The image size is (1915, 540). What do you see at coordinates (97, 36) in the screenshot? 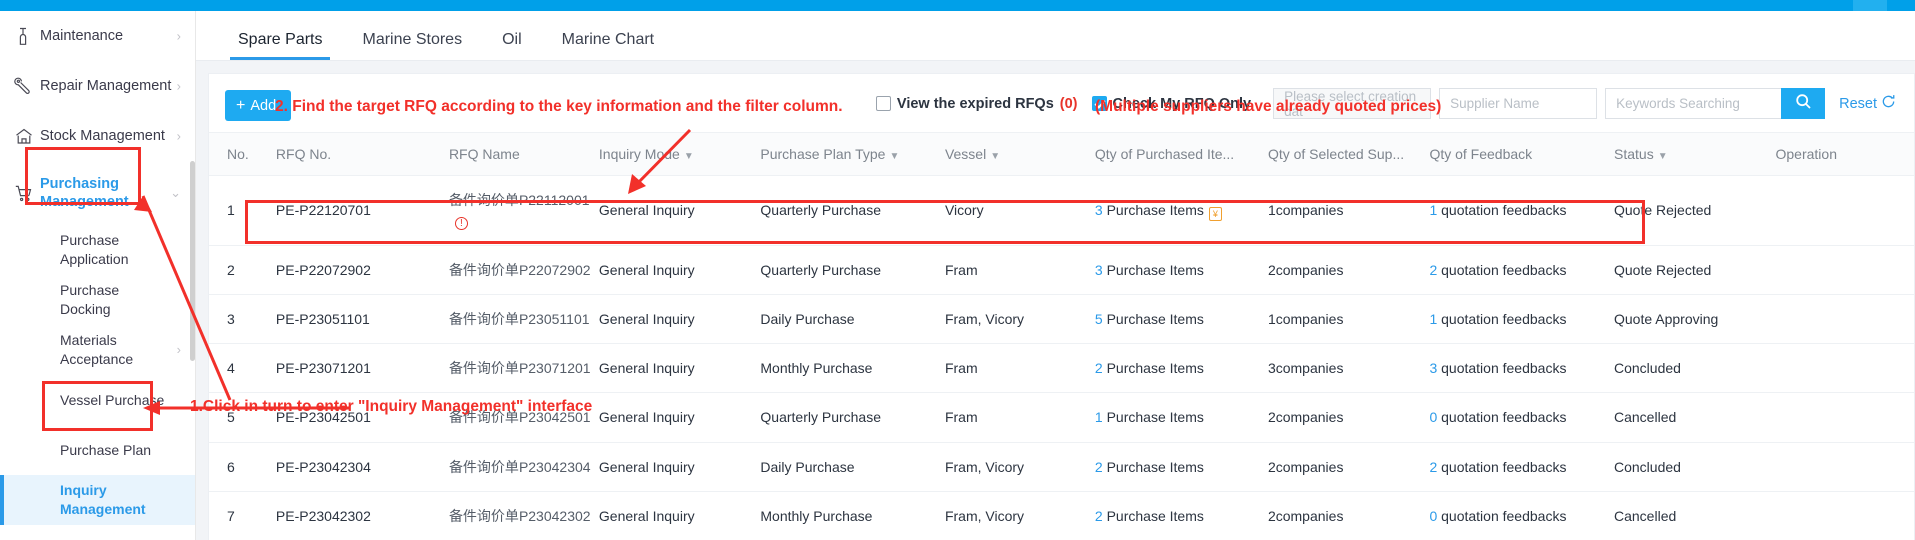
I see `sidebar-item-maintenance: Maintenance ›` at bounding box center [97, 36].